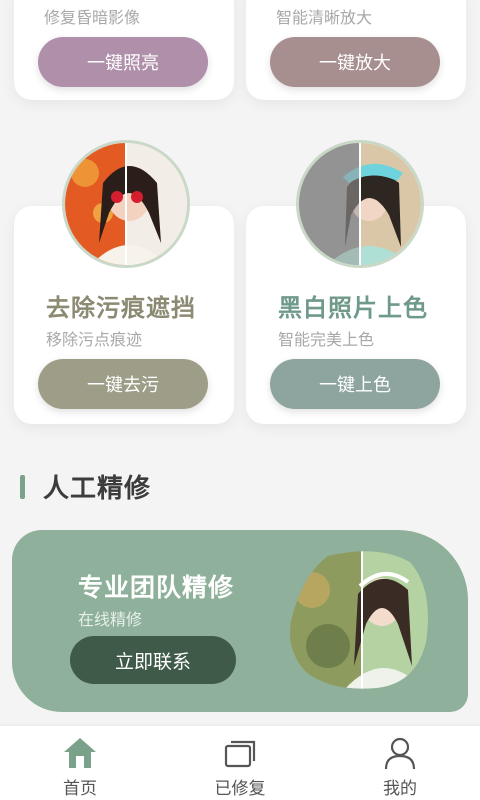 Image resolution: width=480 pixels, height=800 pixels. What do you see at coordinates (400, 753) in the screenshot?
I see `person-icon` at bounding box center [400, 753].